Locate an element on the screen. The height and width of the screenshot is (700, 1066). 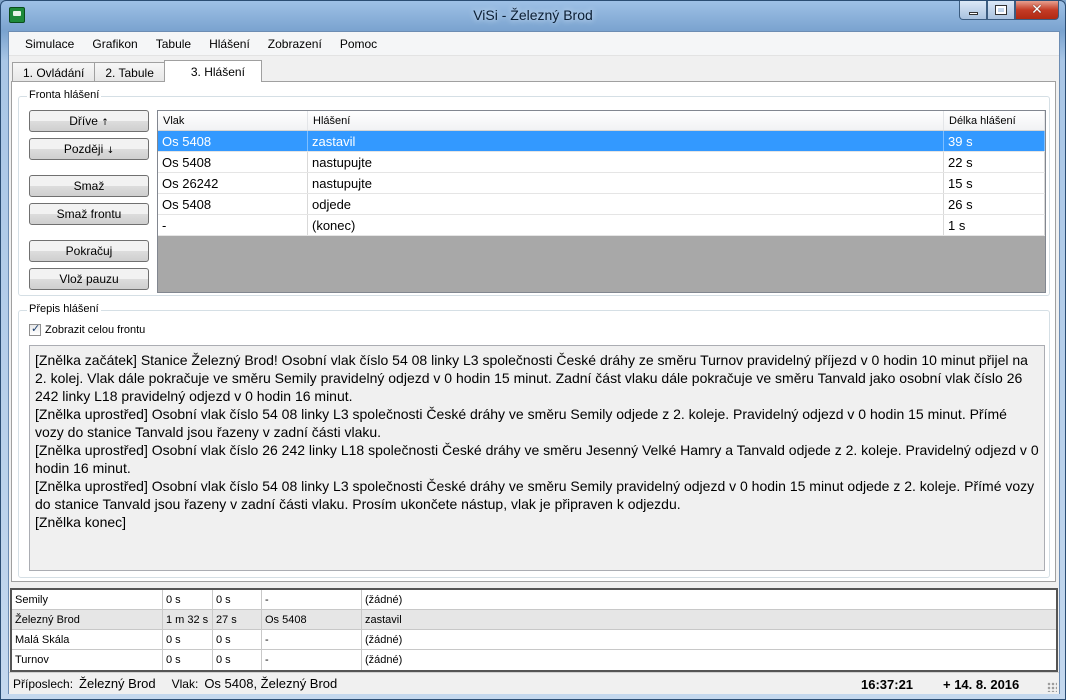
table-row: Semily 0 s 0 s - (žádné) is located at coordinates (534, 600).